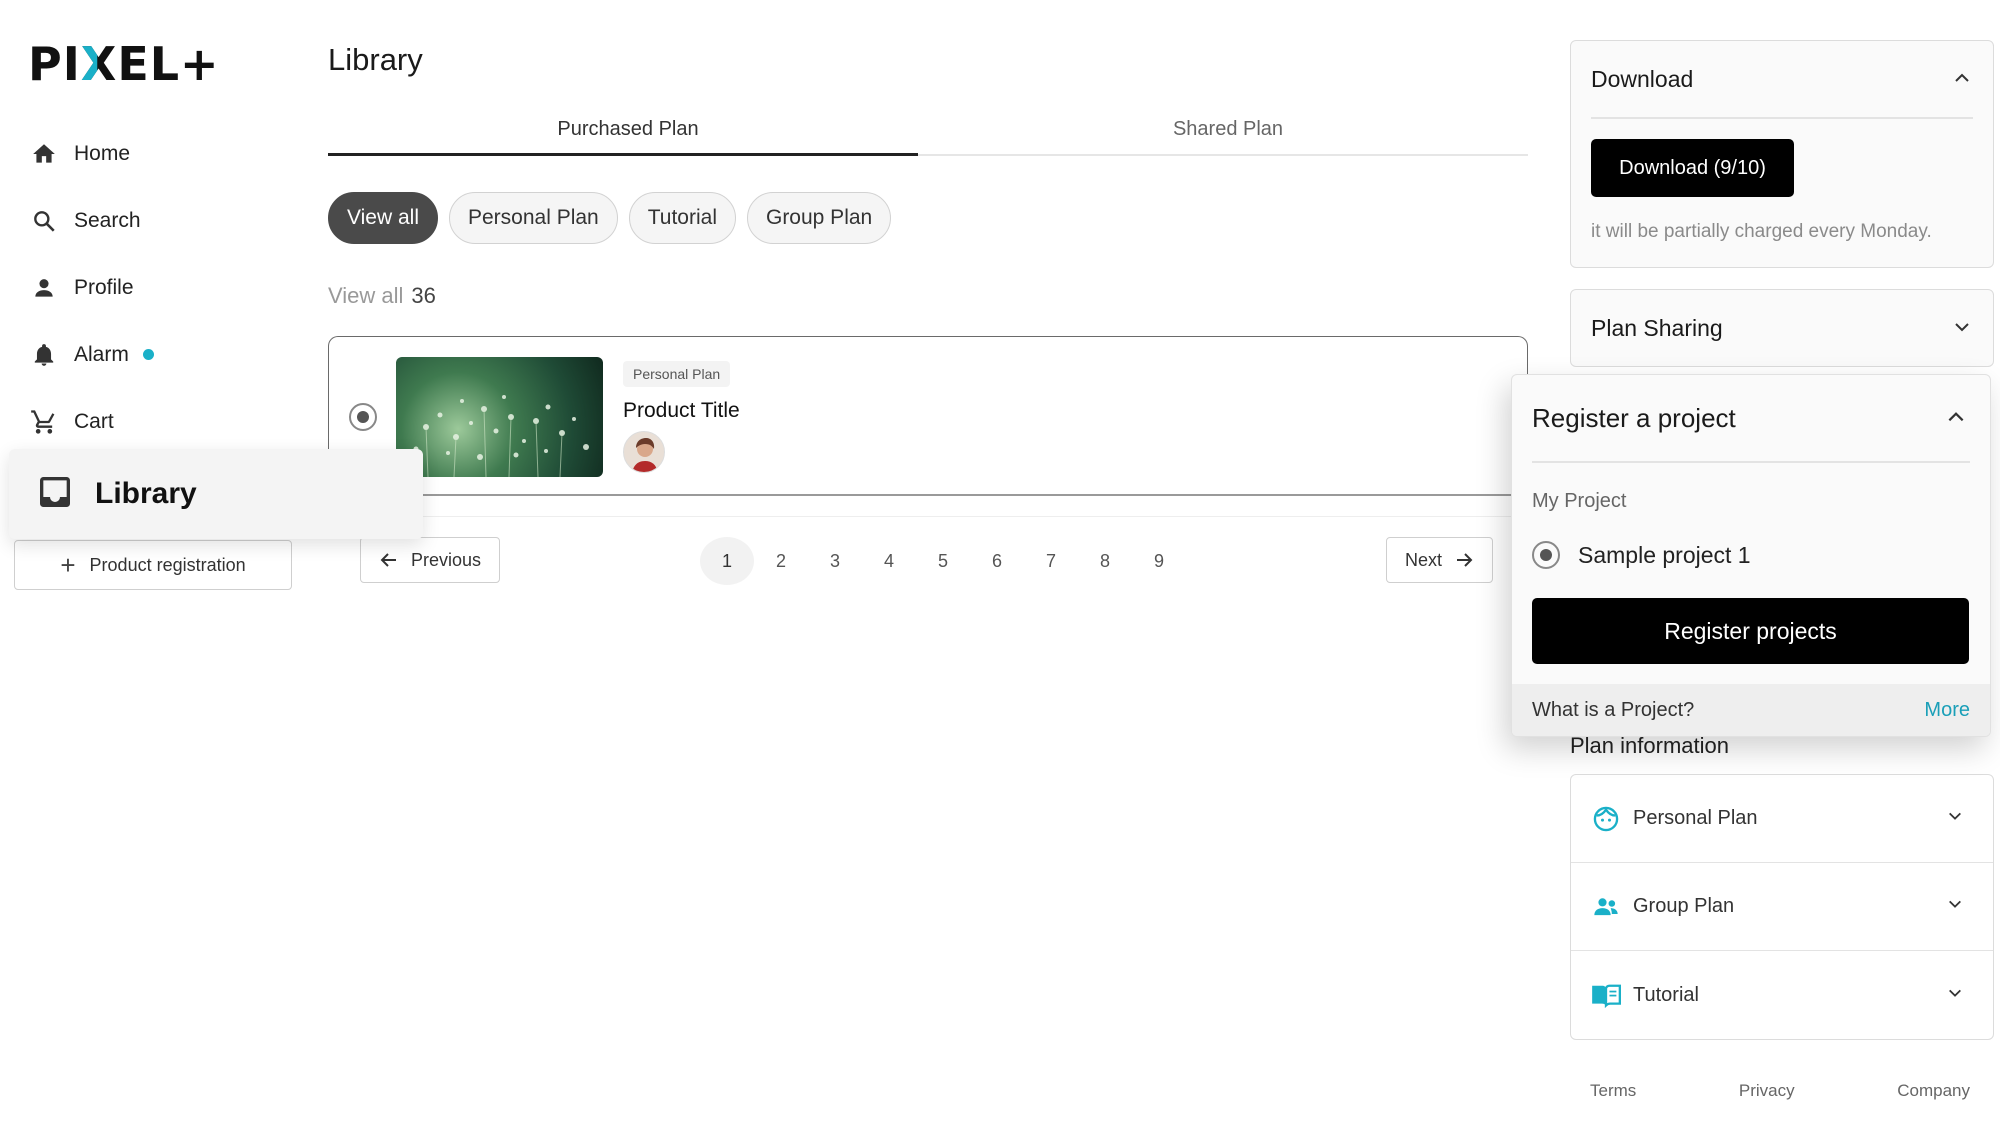 This screenshot has width=2000, height=1125. I want to click on register-project-header: Register a project, so click(1751, 418).